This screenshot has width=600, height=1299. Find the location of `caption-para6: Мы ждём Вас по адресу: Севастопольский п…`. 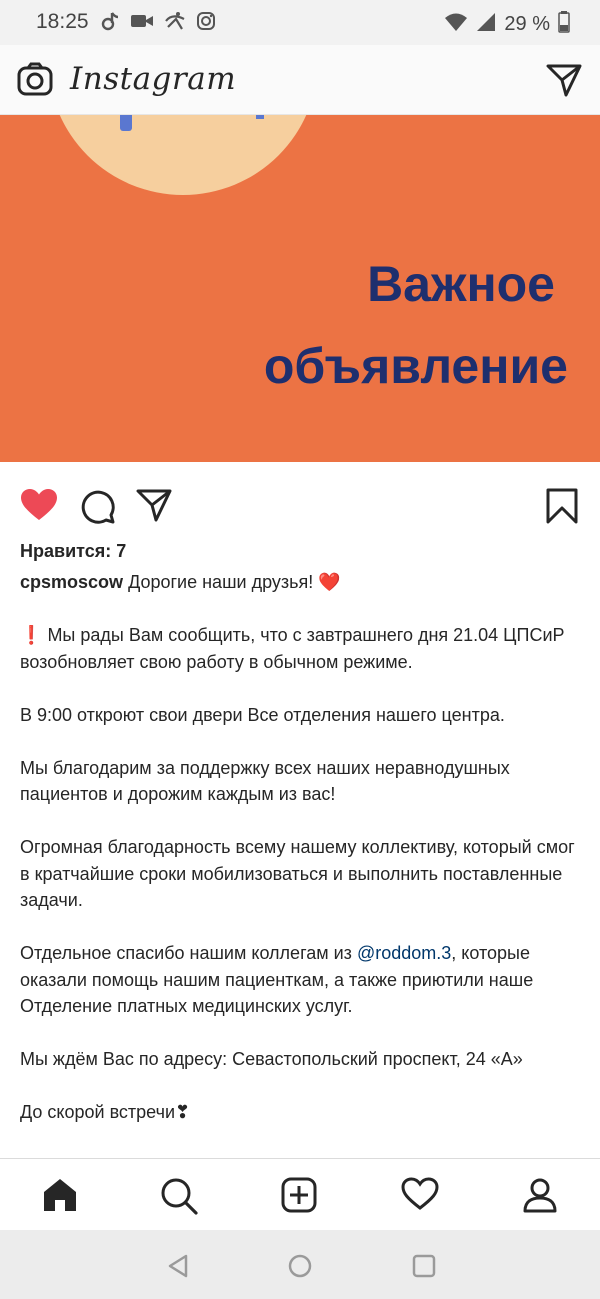

caption-para6: Мы ждём Вас по адресу: Севастопольский п… is located at coordinates (271, 1059).